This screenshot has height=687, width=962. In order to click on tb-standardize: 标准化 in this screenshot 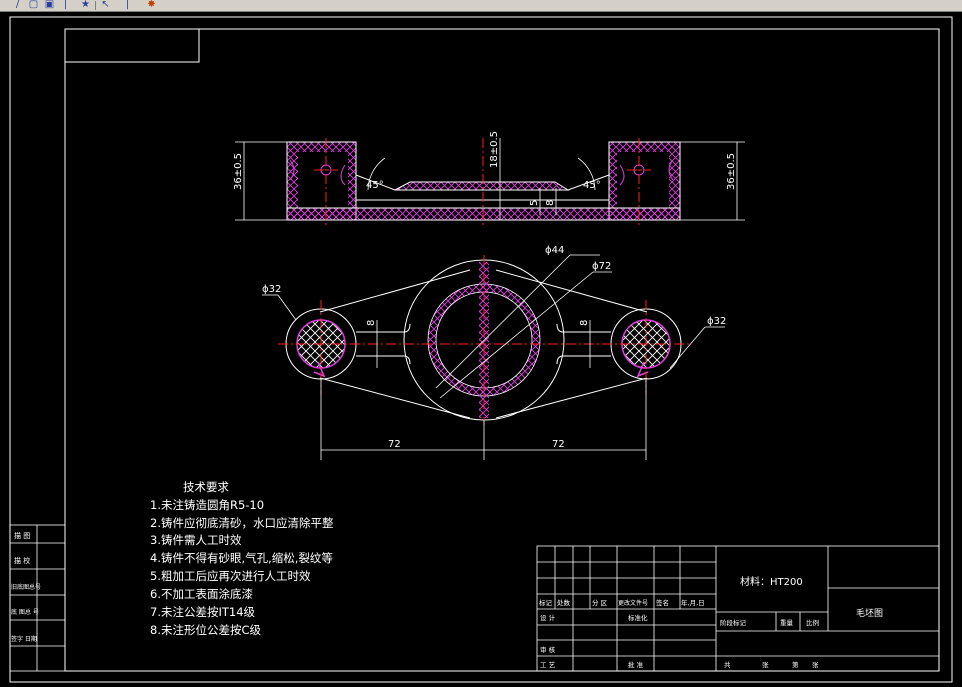, I will do `click(638, 617)`.